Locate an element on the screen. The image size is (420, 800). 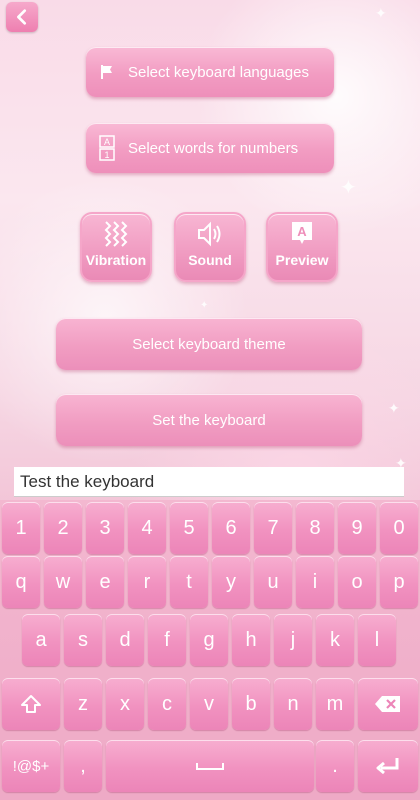
enter-key is located at coordinates (388, 766).